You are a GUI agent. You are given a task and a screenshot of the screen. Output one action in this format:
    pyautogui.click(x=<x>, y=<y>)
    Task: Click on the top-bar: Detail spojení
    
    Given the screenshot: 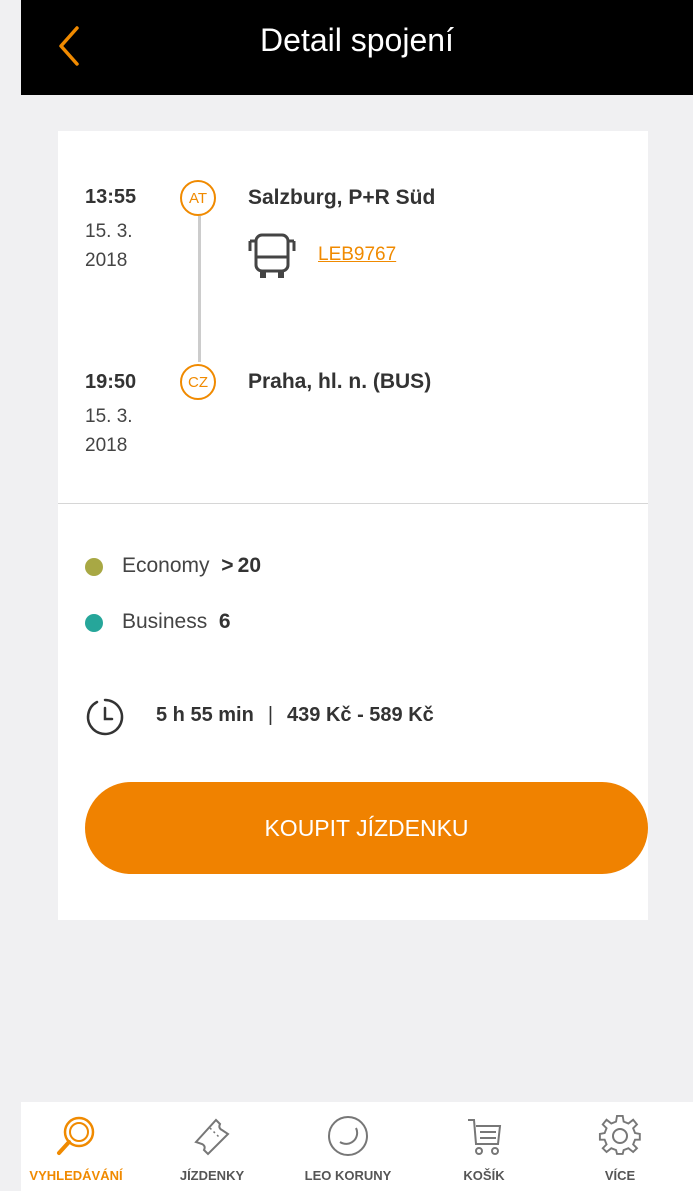 What is the action you would take?
    pyautogui.click(x=357, y=47)
    